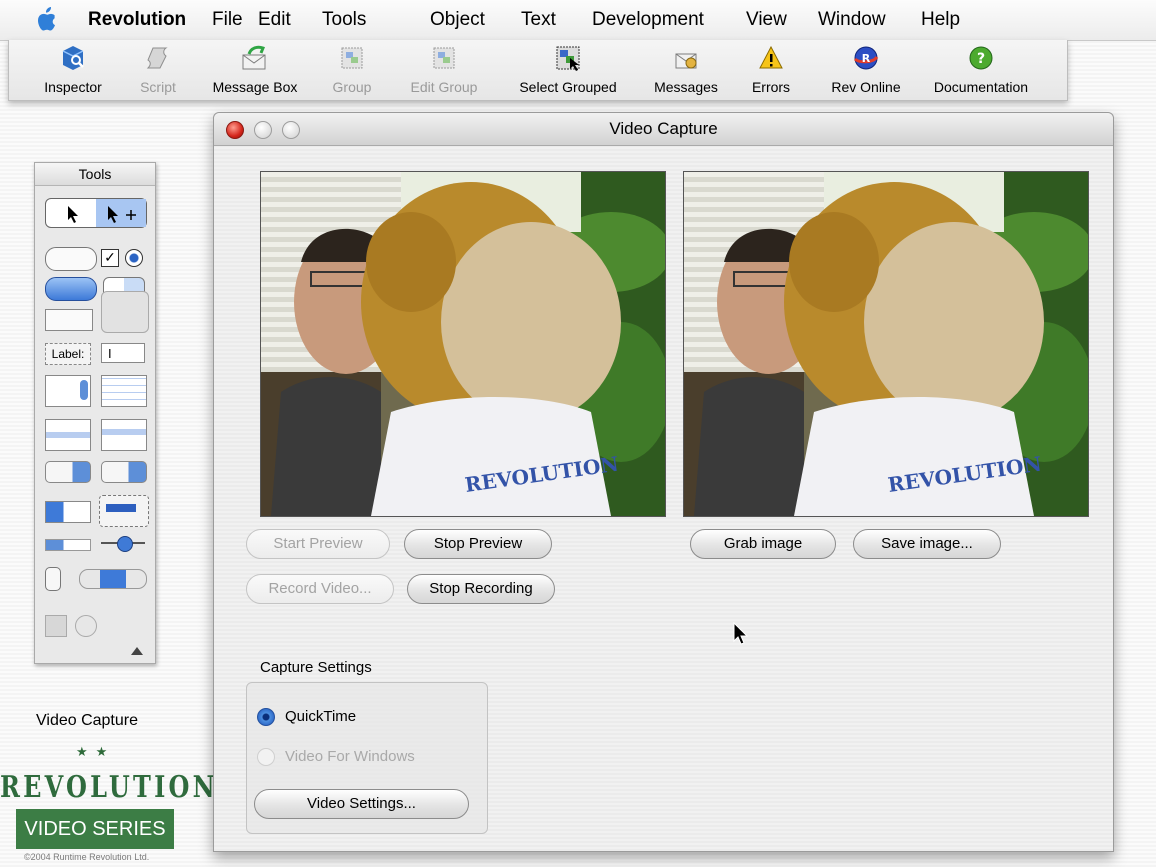 Image resolution: width=1156 pixels, height=867 pixels. I want to click on documentation-icon: ?, so click(981, 58).